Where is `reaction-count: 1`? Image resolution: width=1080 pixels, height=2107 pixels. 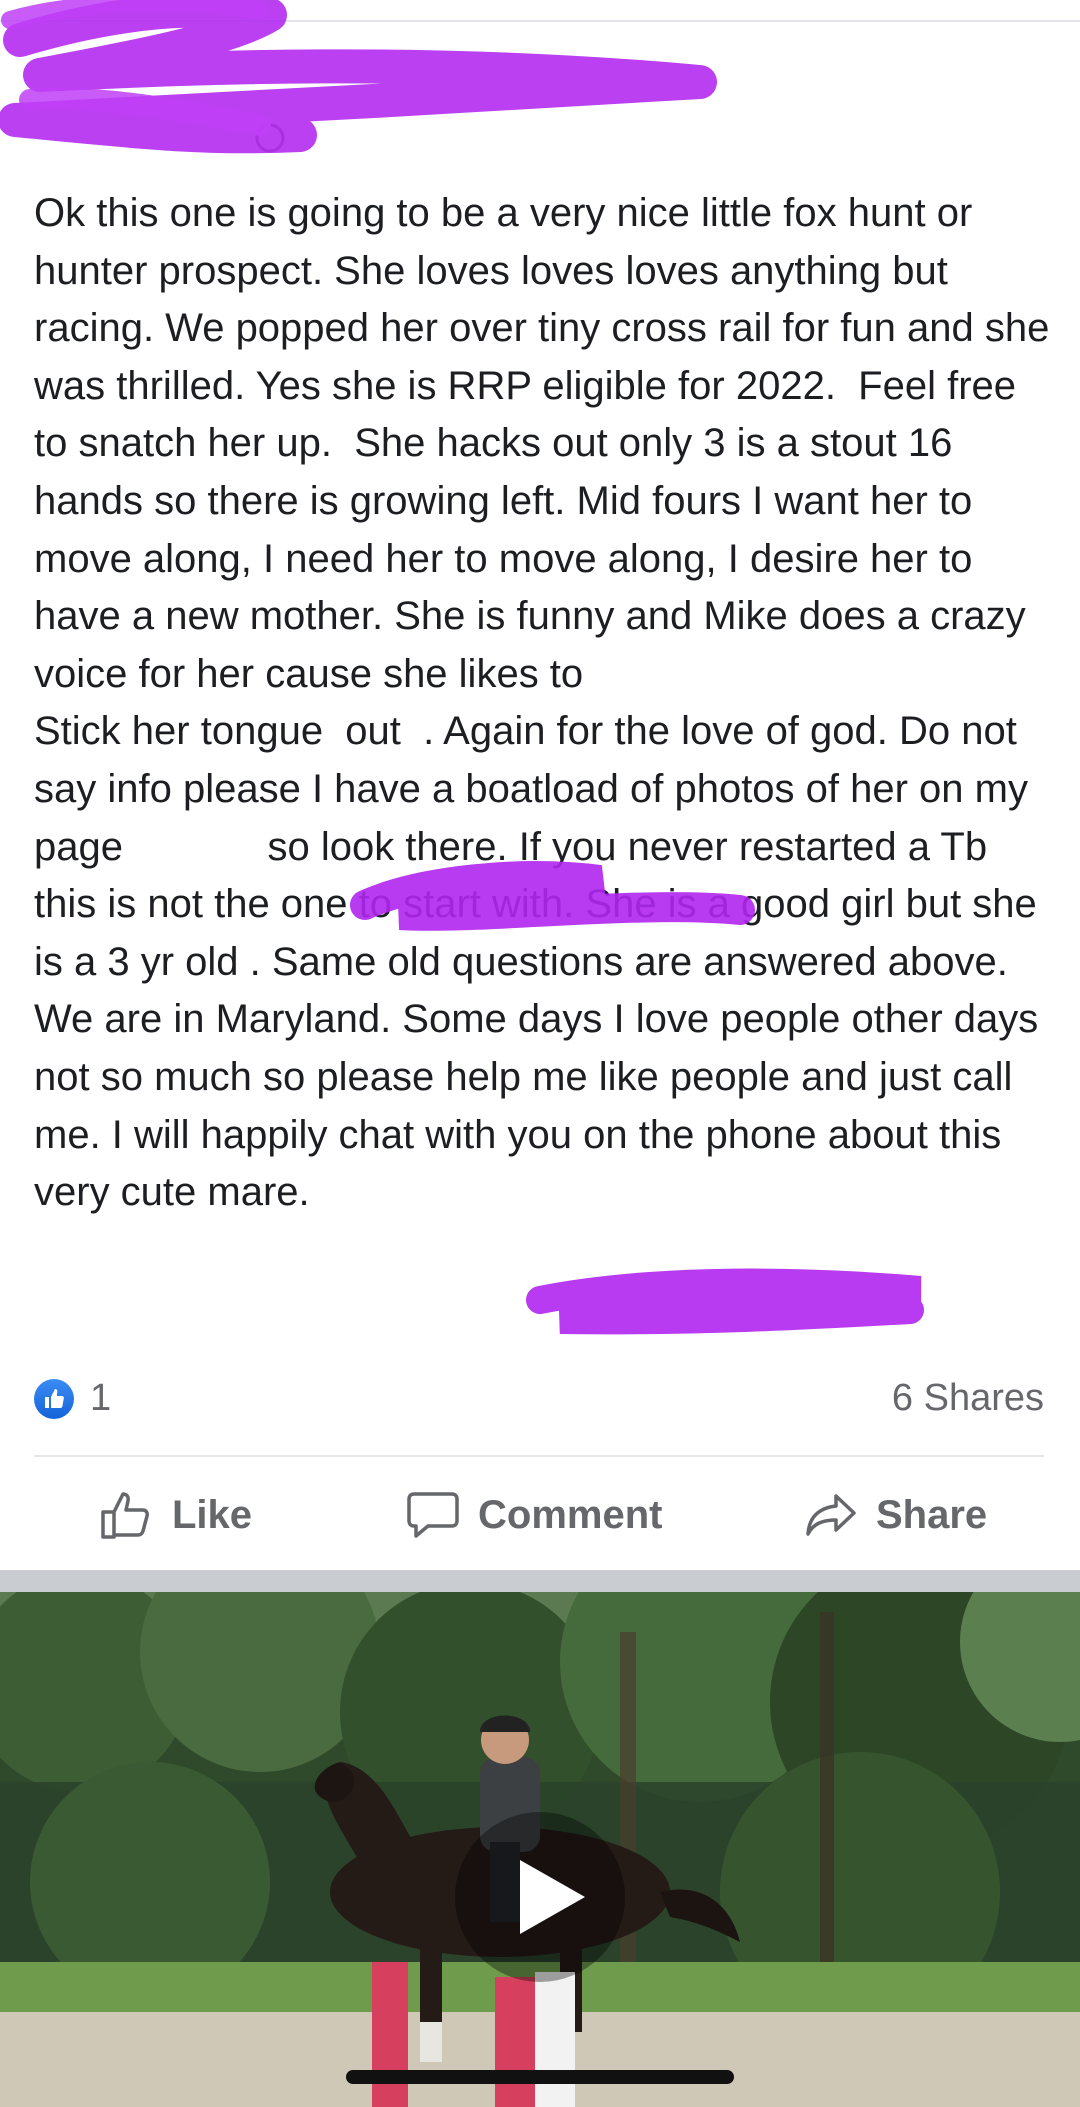 reaction-count: 1 is located at coordinates (100, 1398).